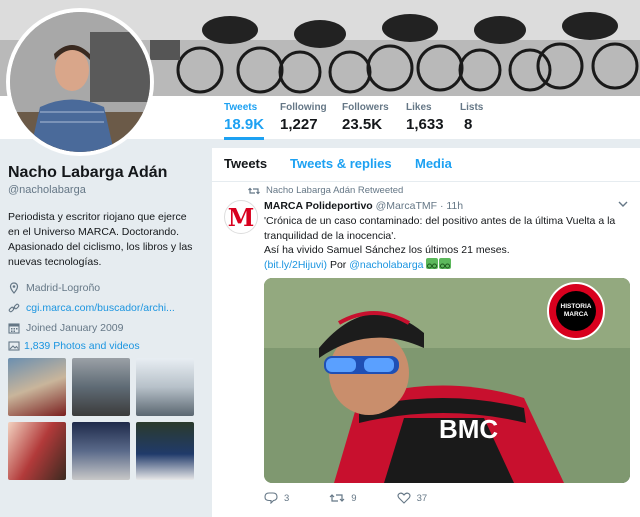 The width and height of the screenshot is (640, 517). What do you see at coordinates (365, 107) in the screenshot?
I see `stat-label: Followers` at bounding box center [365, 107].